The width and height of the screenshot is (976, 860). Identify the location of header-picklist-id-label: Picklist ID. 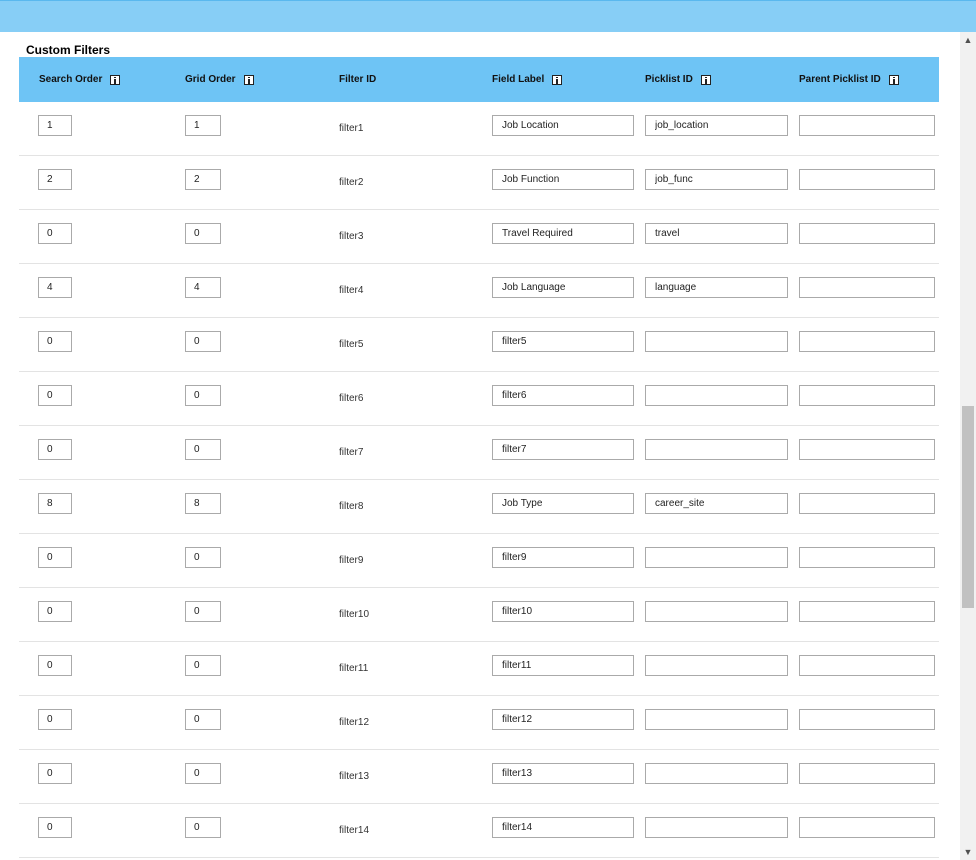
(669, 79).